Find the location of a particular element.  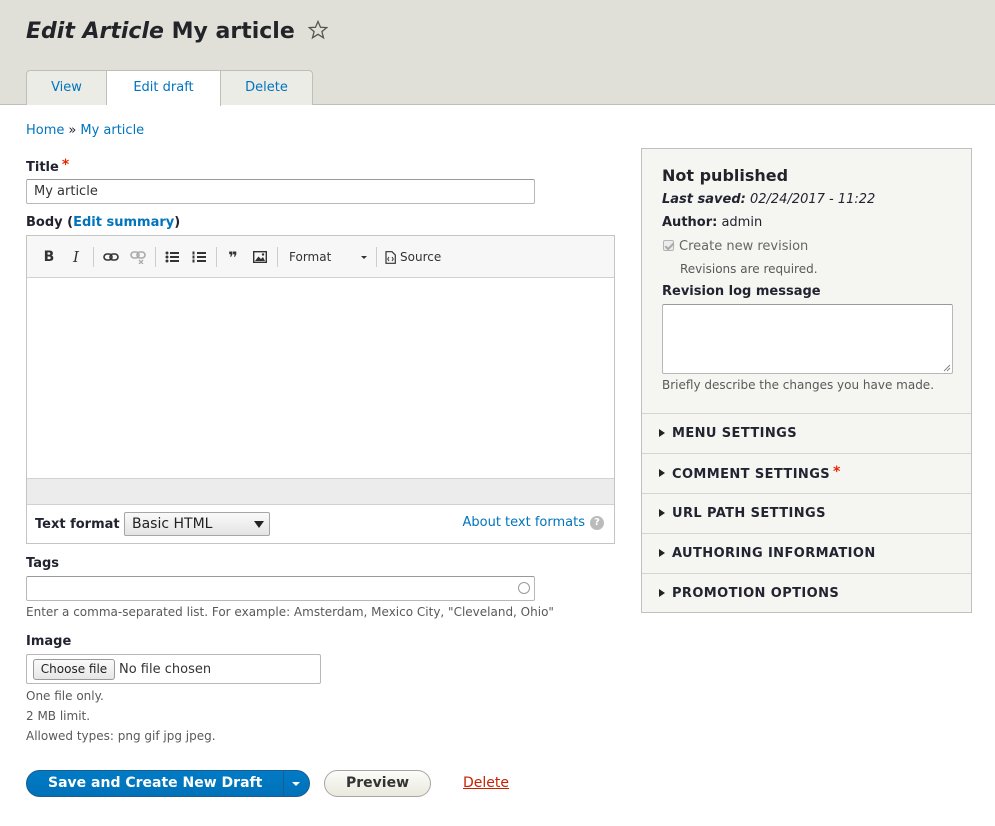

image-desc-size: 2 MB limit. is located at coordinates (58, 716).